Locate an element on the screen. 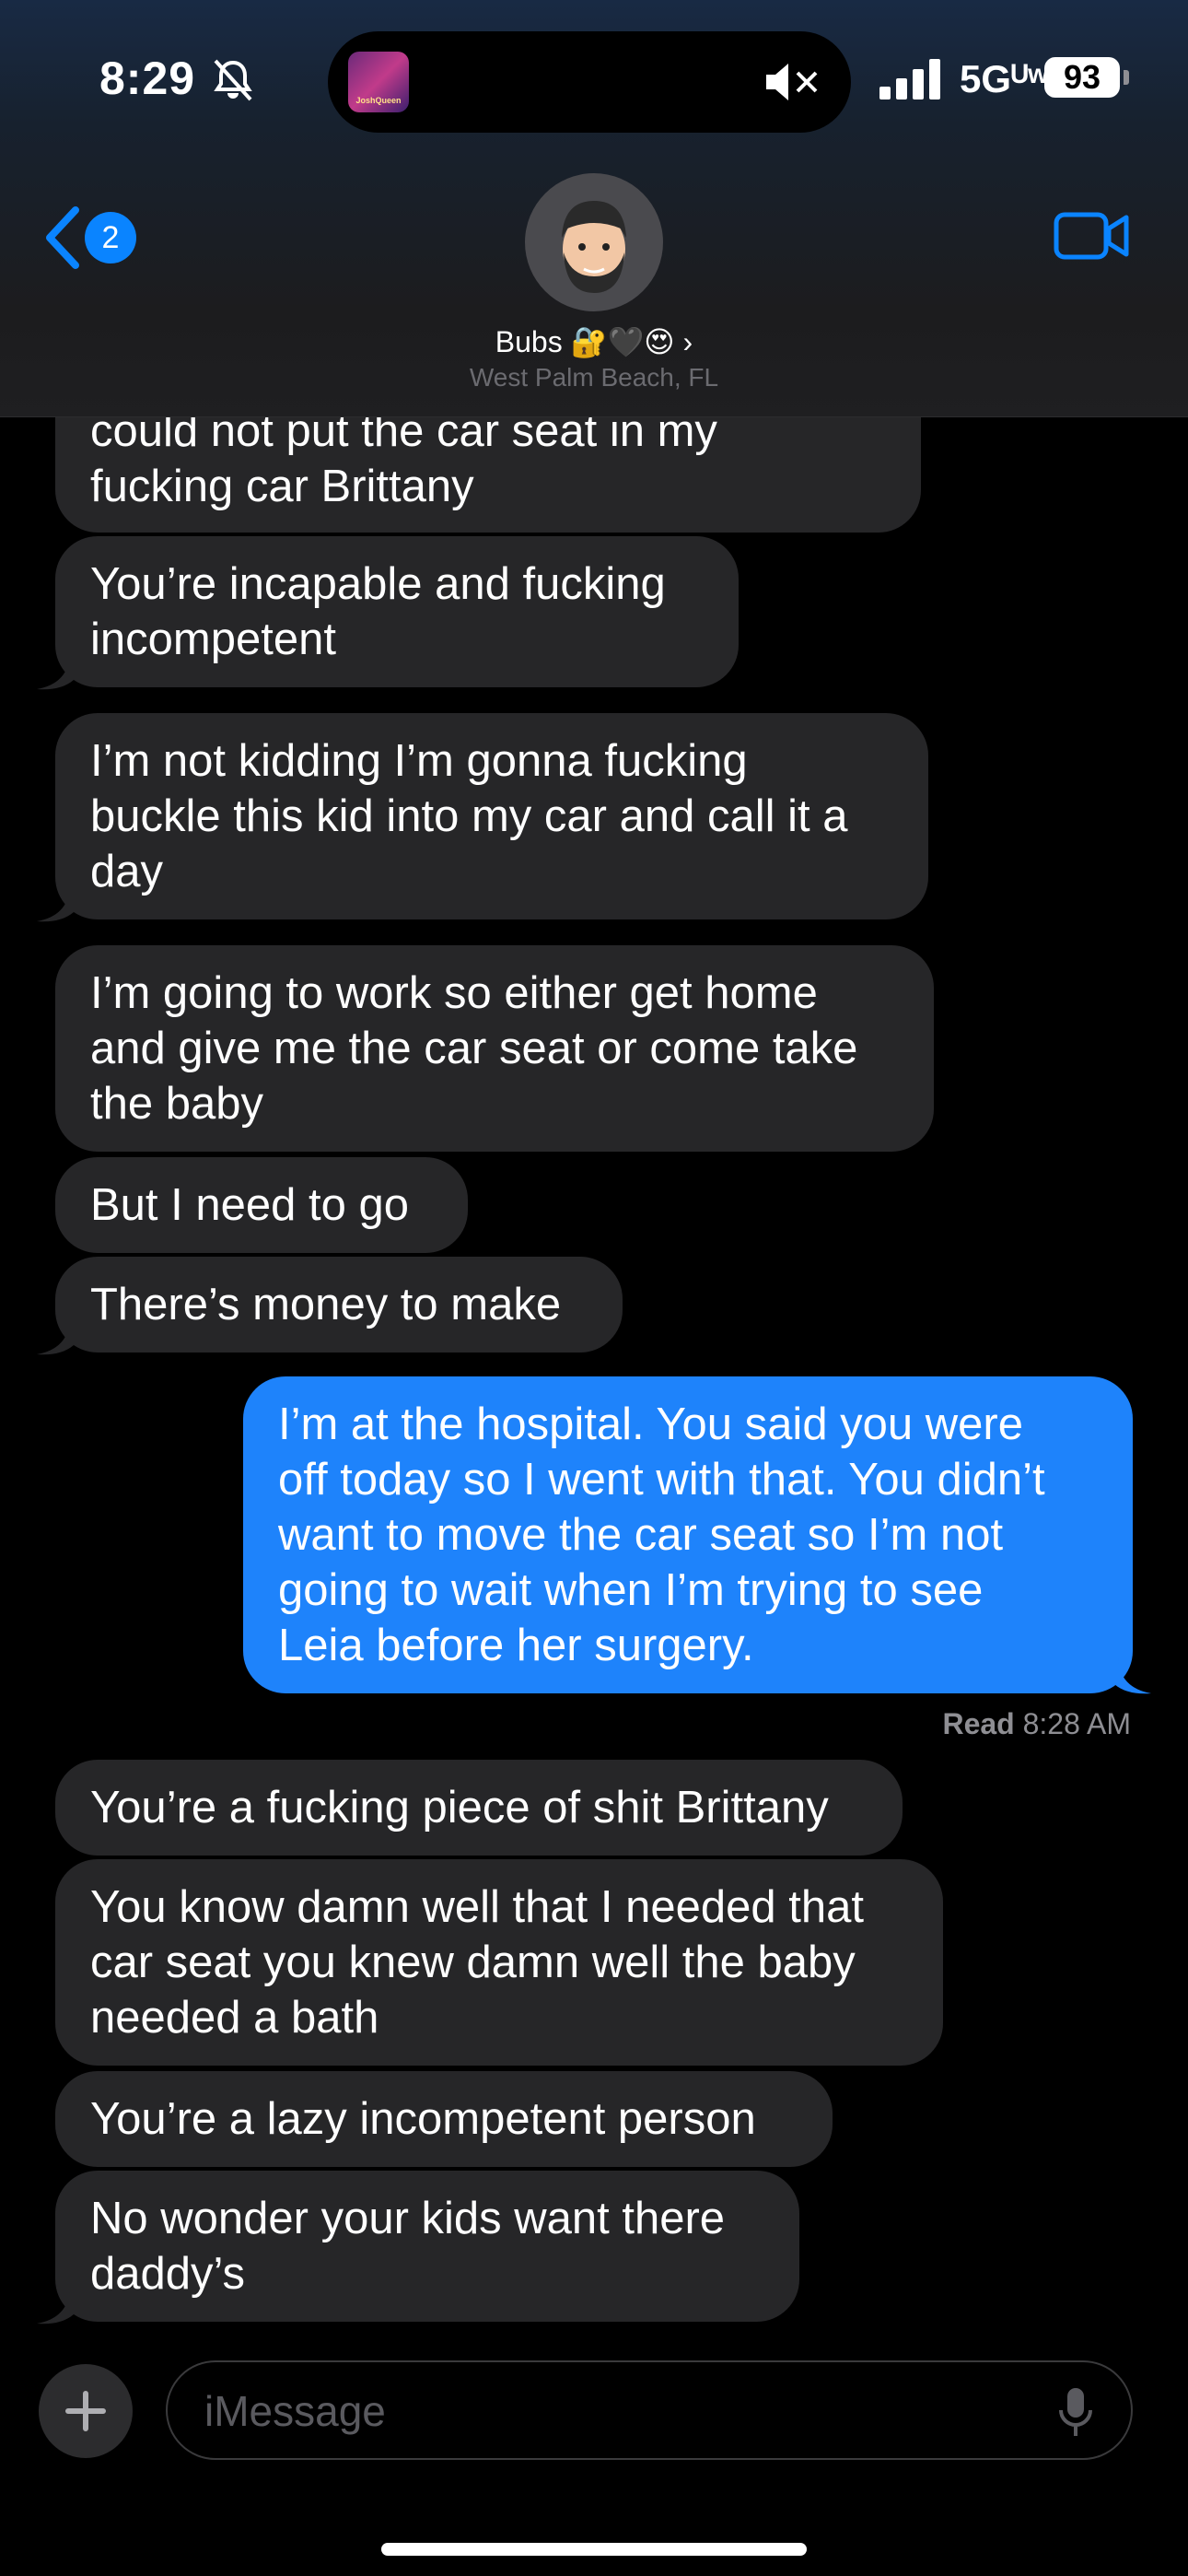 The image size is (1188, 2576). apps-plus-button is located at coordinates (86, 2411).